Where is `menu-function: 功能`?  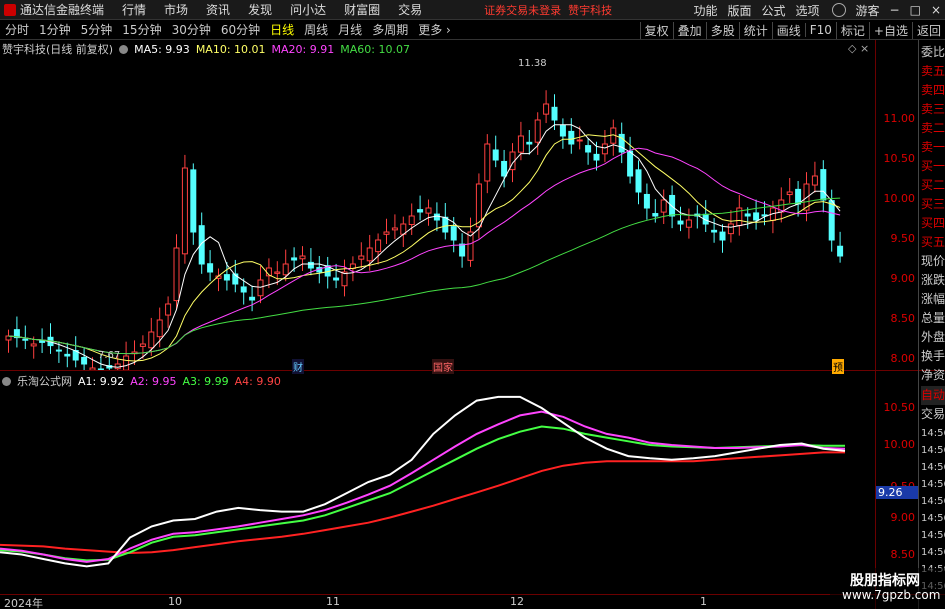 menu-function: 功能 is located at coordinates (705, 10).